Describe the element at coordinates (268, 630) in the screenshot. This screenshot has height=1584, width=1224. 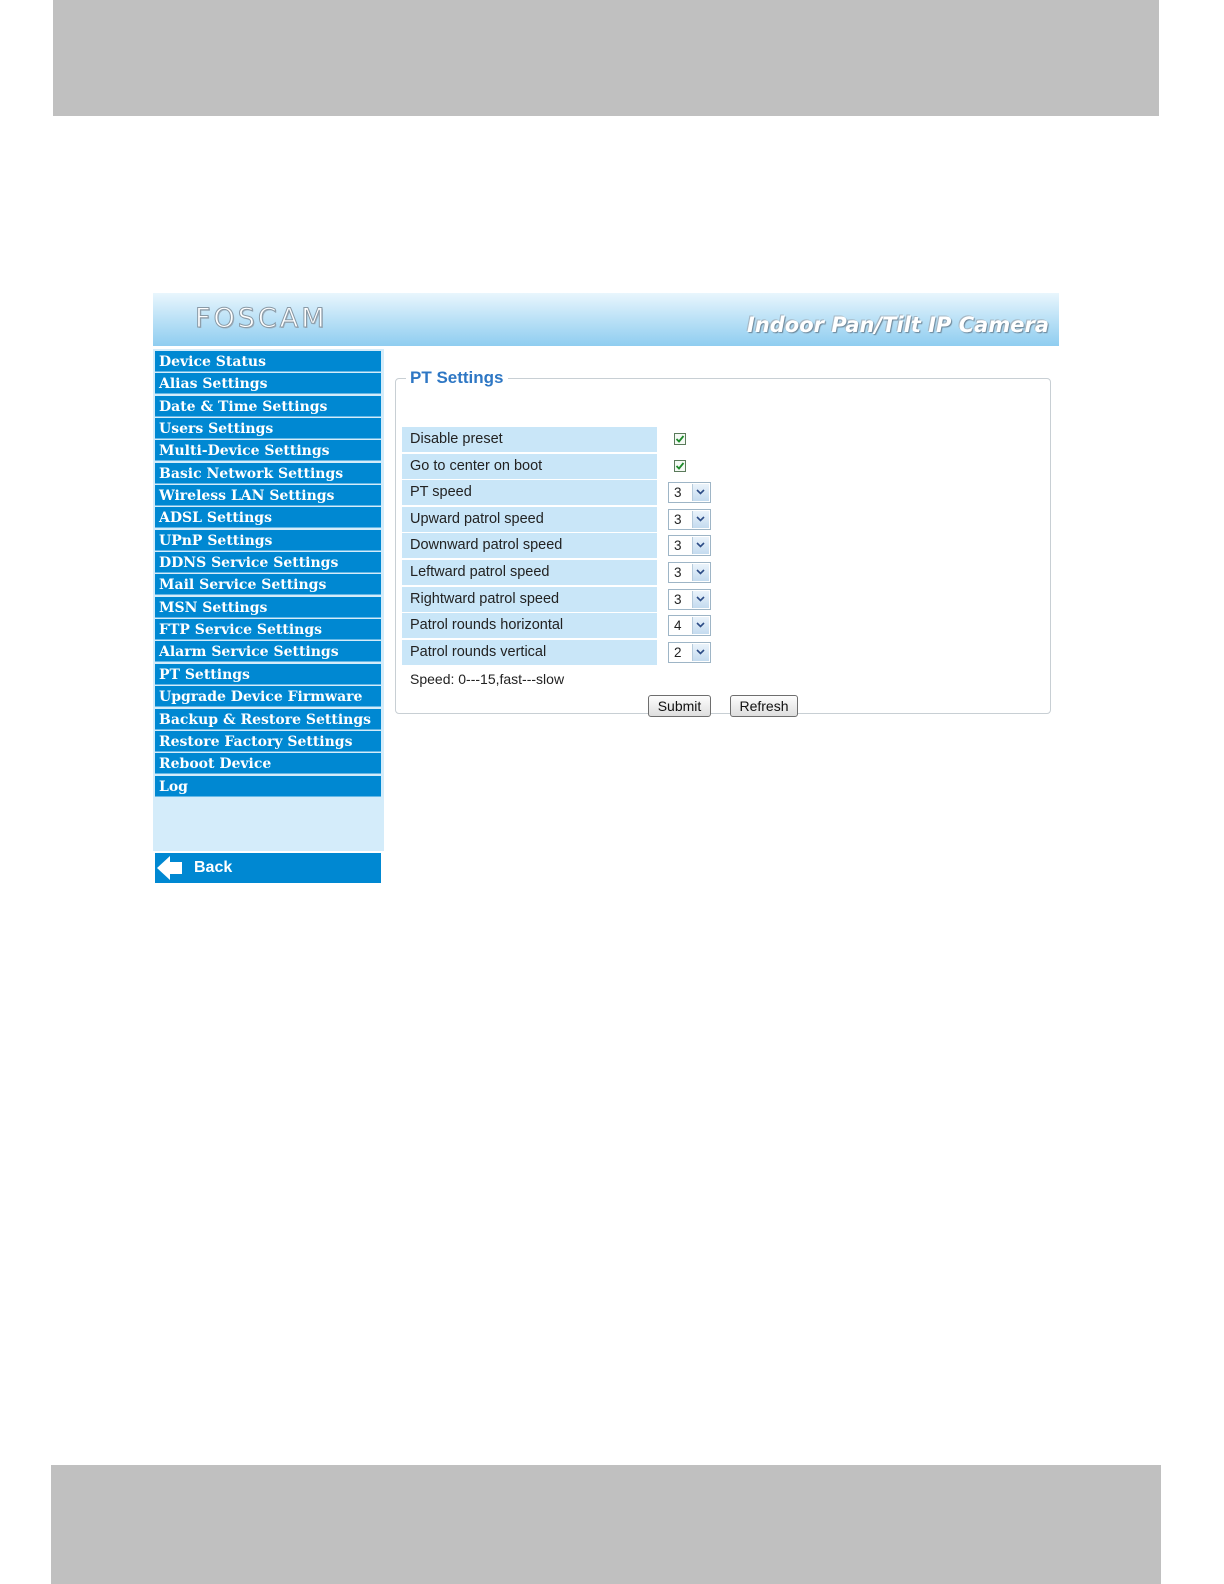
I see `sidebar-item-ftp-service-settings: FTP Service Settings` at that location.